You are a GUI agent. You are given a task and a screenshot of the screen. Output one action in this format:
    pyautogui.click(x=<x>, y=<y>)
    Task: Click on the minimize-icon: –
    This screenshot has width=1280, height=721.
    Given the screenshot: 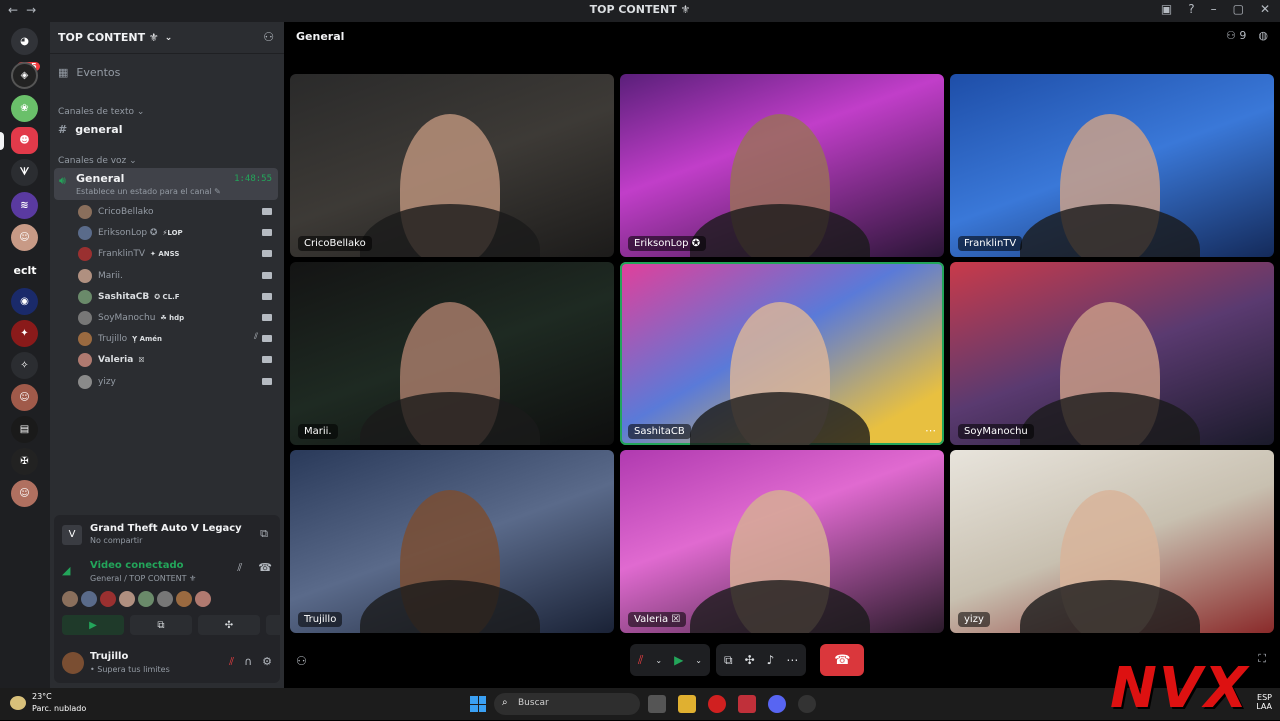 What is the action you would take?
    pyautogui.click(x=1214, y=9)
    